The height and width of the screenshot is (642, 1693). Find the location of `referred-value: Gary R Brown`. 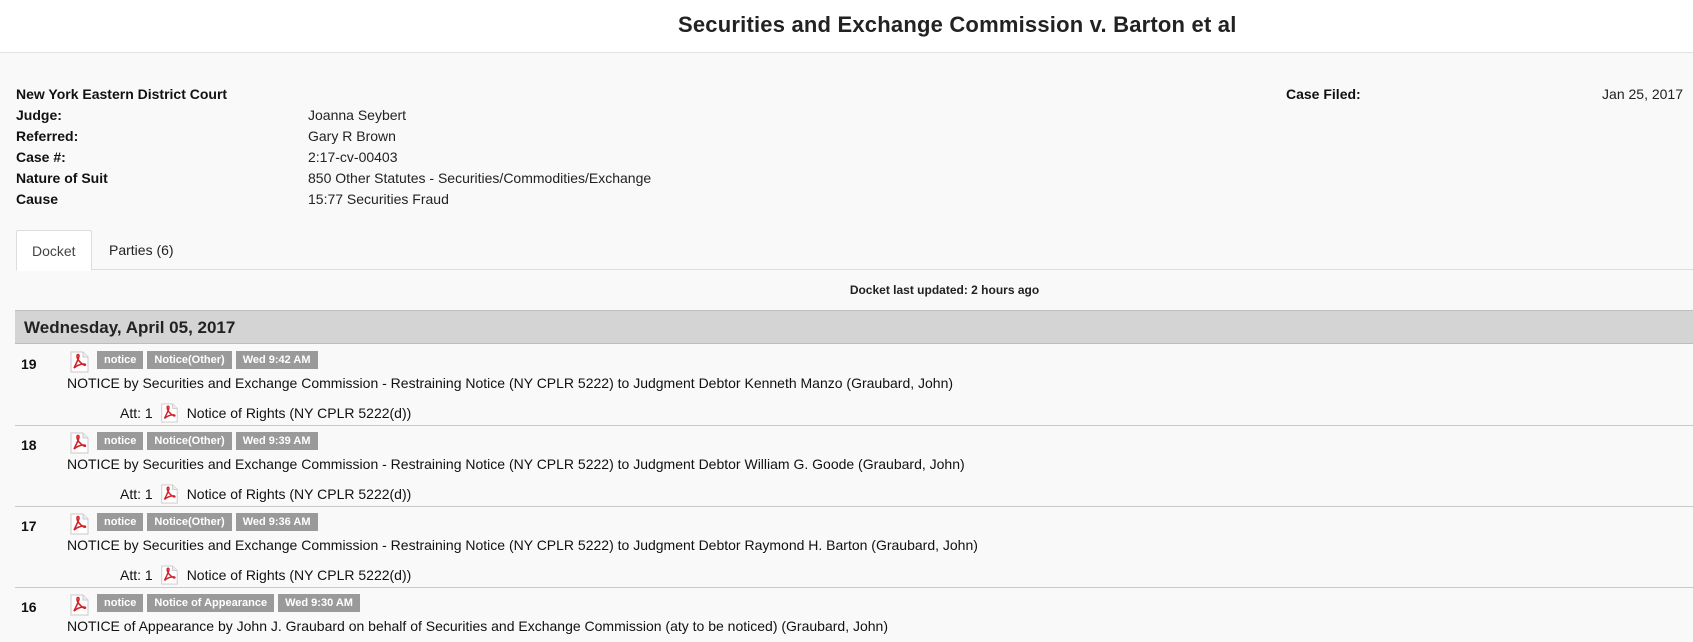

referred-value: Gary R Brown is located at coordinates (352, 136).